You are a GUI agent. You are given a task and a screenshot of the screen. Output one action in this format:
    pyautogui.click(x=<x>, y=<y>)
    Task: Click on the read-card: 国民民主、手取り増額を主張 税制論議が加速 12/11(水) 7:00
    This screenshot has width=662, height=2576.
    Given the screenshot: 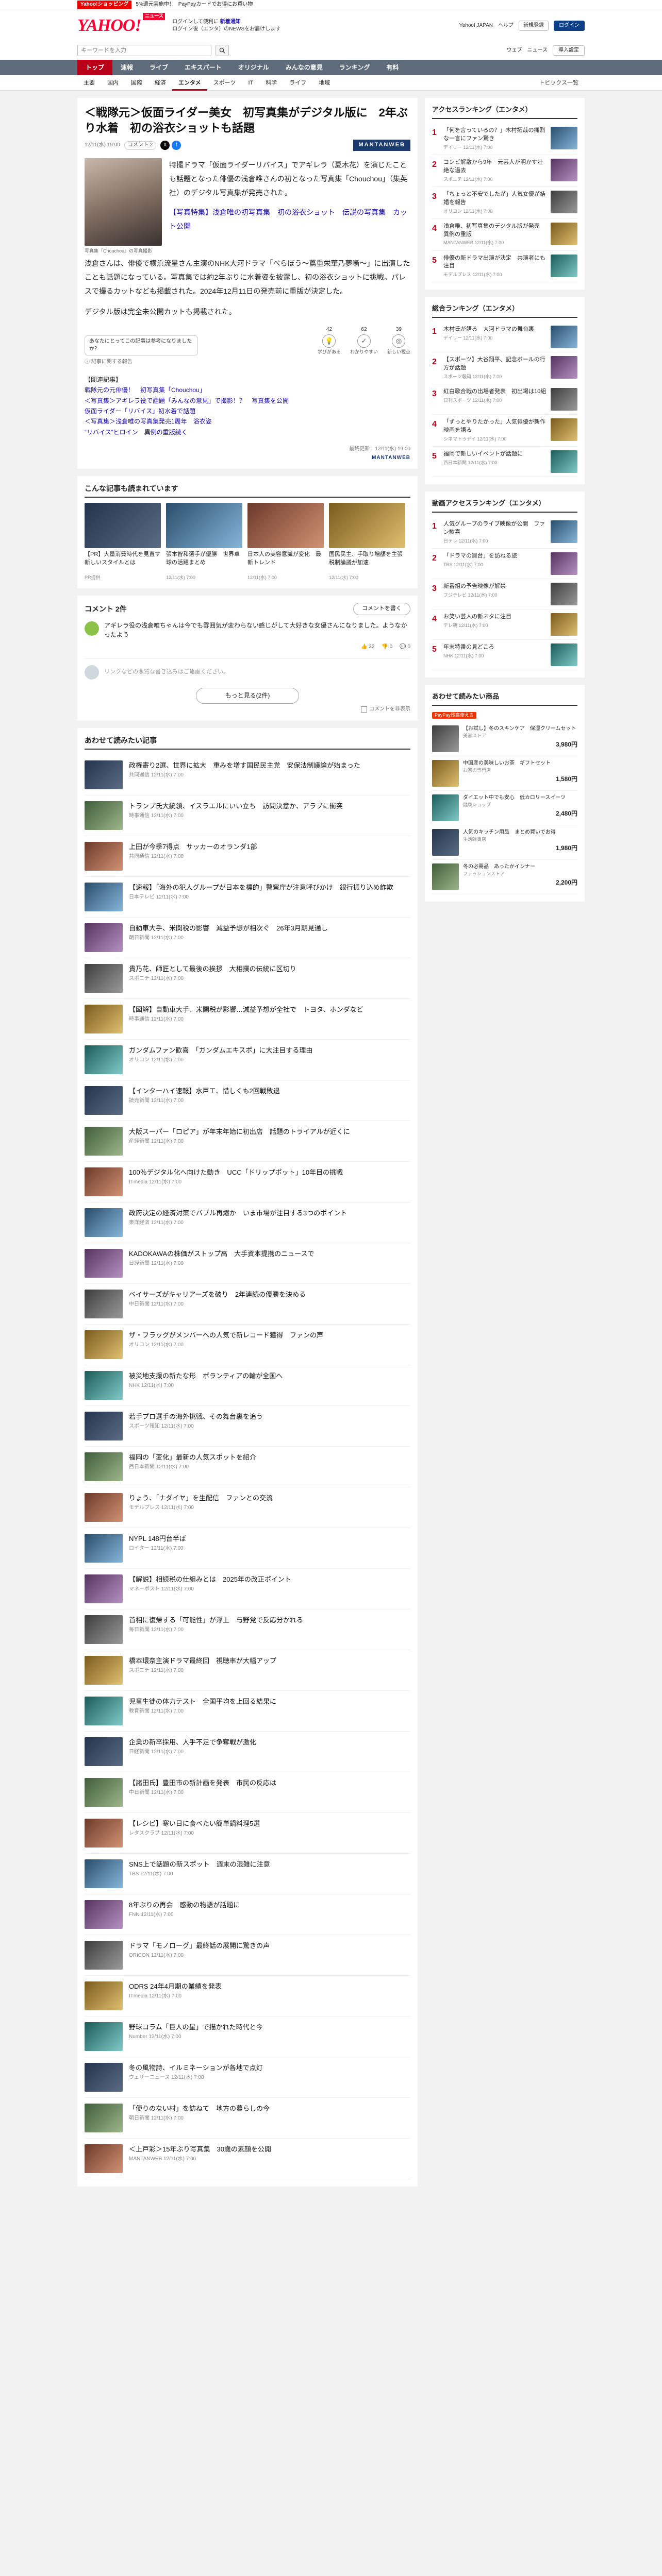 What is the action you would take?
    pyautogui.click(x=367, y=542)
    